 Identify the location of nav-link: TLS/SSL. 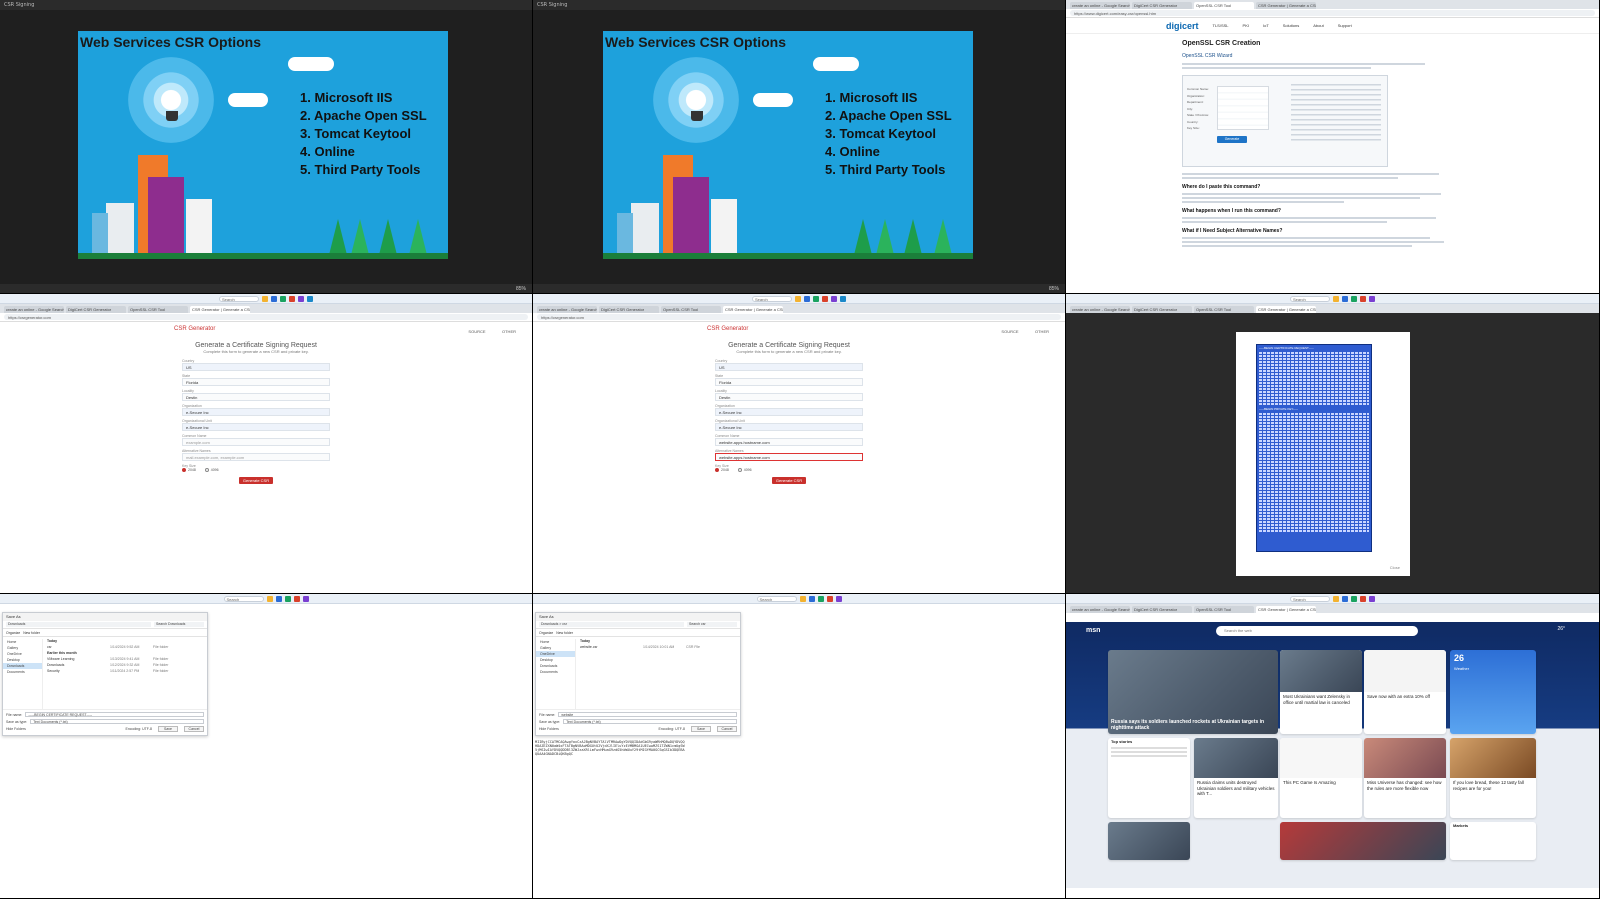
(1221, 25).